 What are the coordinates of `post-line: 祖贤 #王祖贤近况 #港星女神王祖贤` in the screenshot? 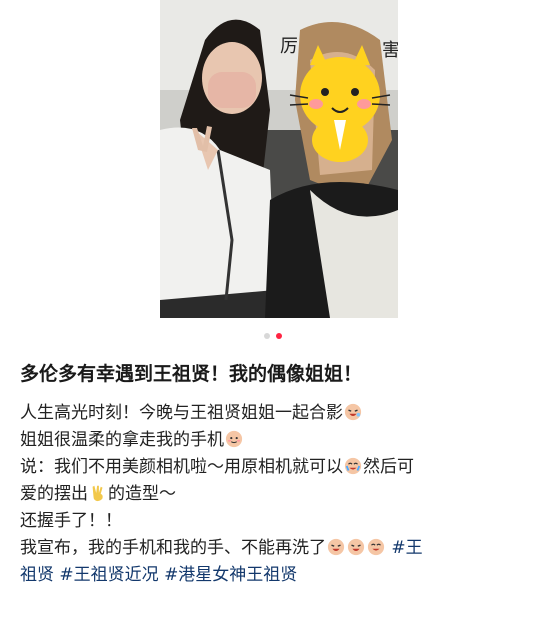 It's located at (275, 575).